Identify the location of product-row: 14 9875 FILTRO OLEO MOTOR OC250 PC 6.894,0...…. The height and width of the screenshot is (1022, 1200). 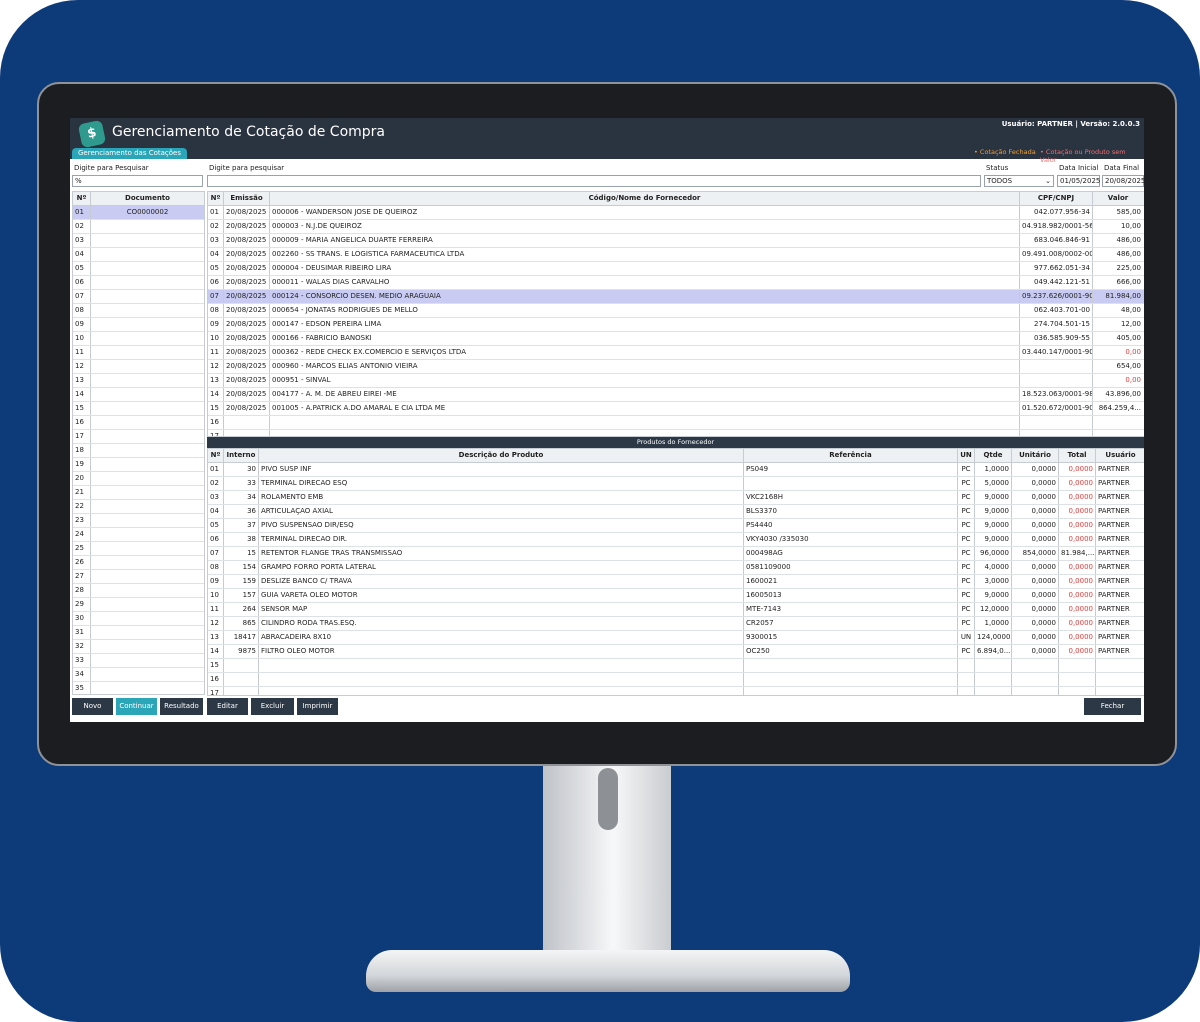
(676, 652).